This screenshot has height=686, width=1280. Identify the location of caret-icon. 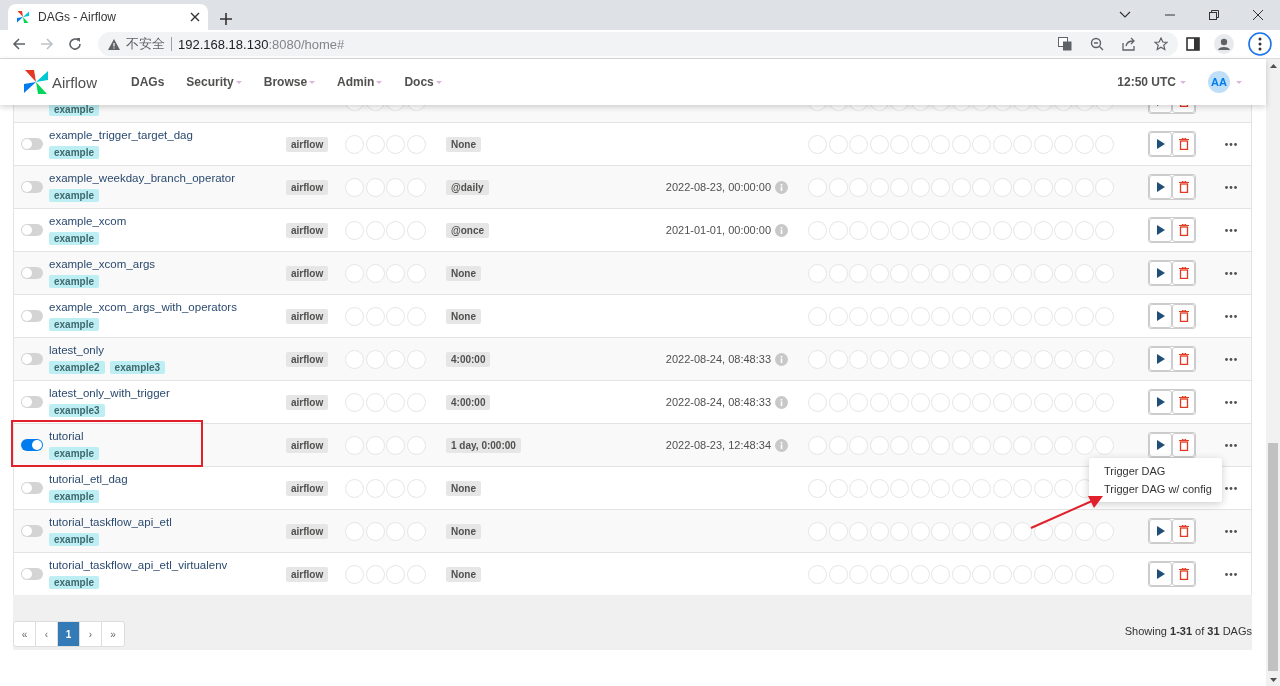
(1239, 82).